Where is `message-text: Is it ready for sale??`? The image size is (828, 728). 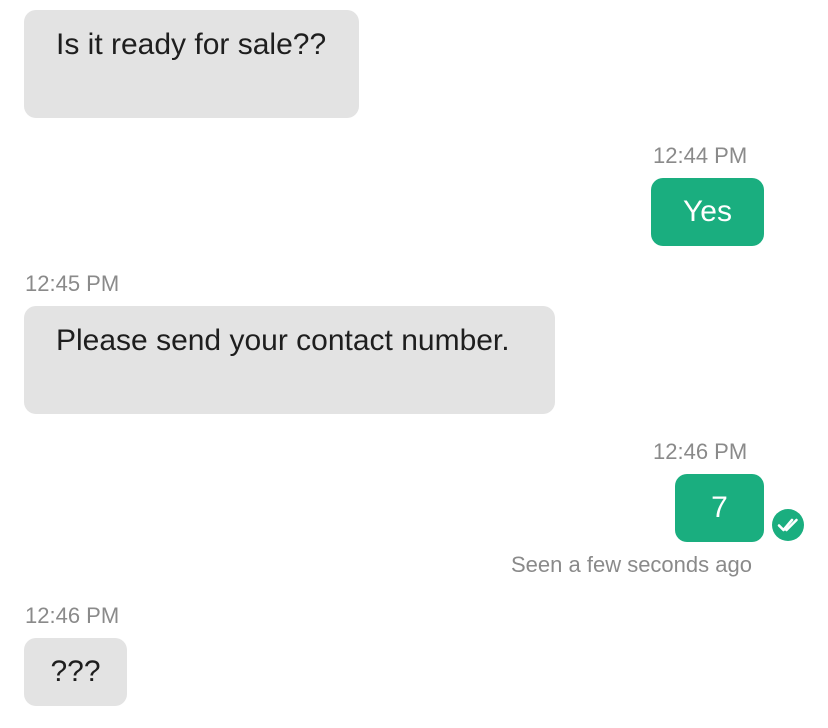
message-text: Is it ready for sale?? is located at coordinates (191, 44).